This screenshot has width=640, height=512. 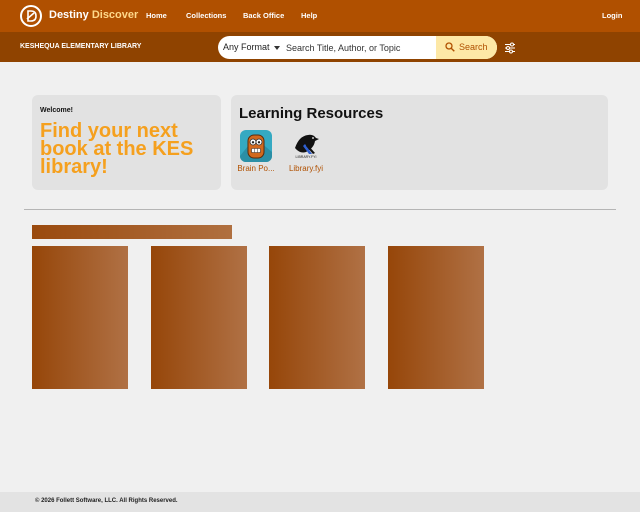 I want to click on brand-destiny: Destiny, so click(x=69, y=15).